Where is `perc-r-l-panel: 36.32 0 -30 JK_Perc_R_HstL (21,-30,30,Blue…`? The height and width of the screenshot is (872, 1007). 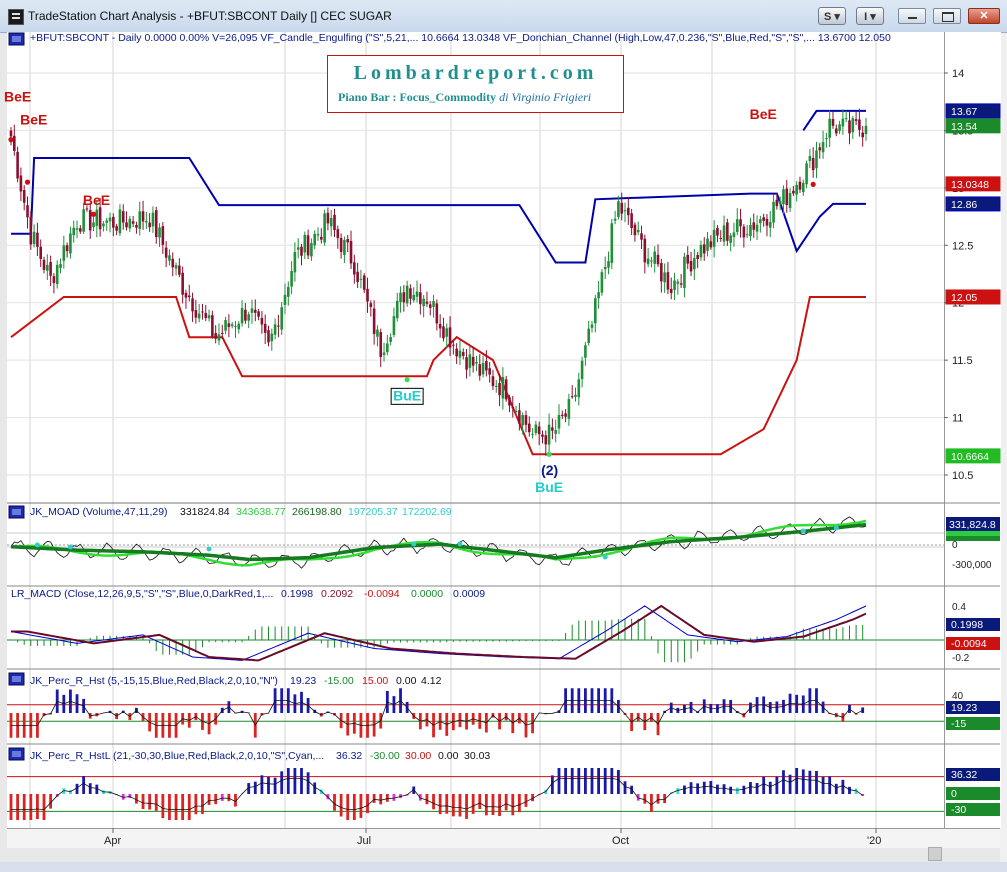
perc-r-l-panel: 36.32 0 -30 JK_Perc_R_HstL (21,-30,30,Blue… is located at coordinates (503, 785).